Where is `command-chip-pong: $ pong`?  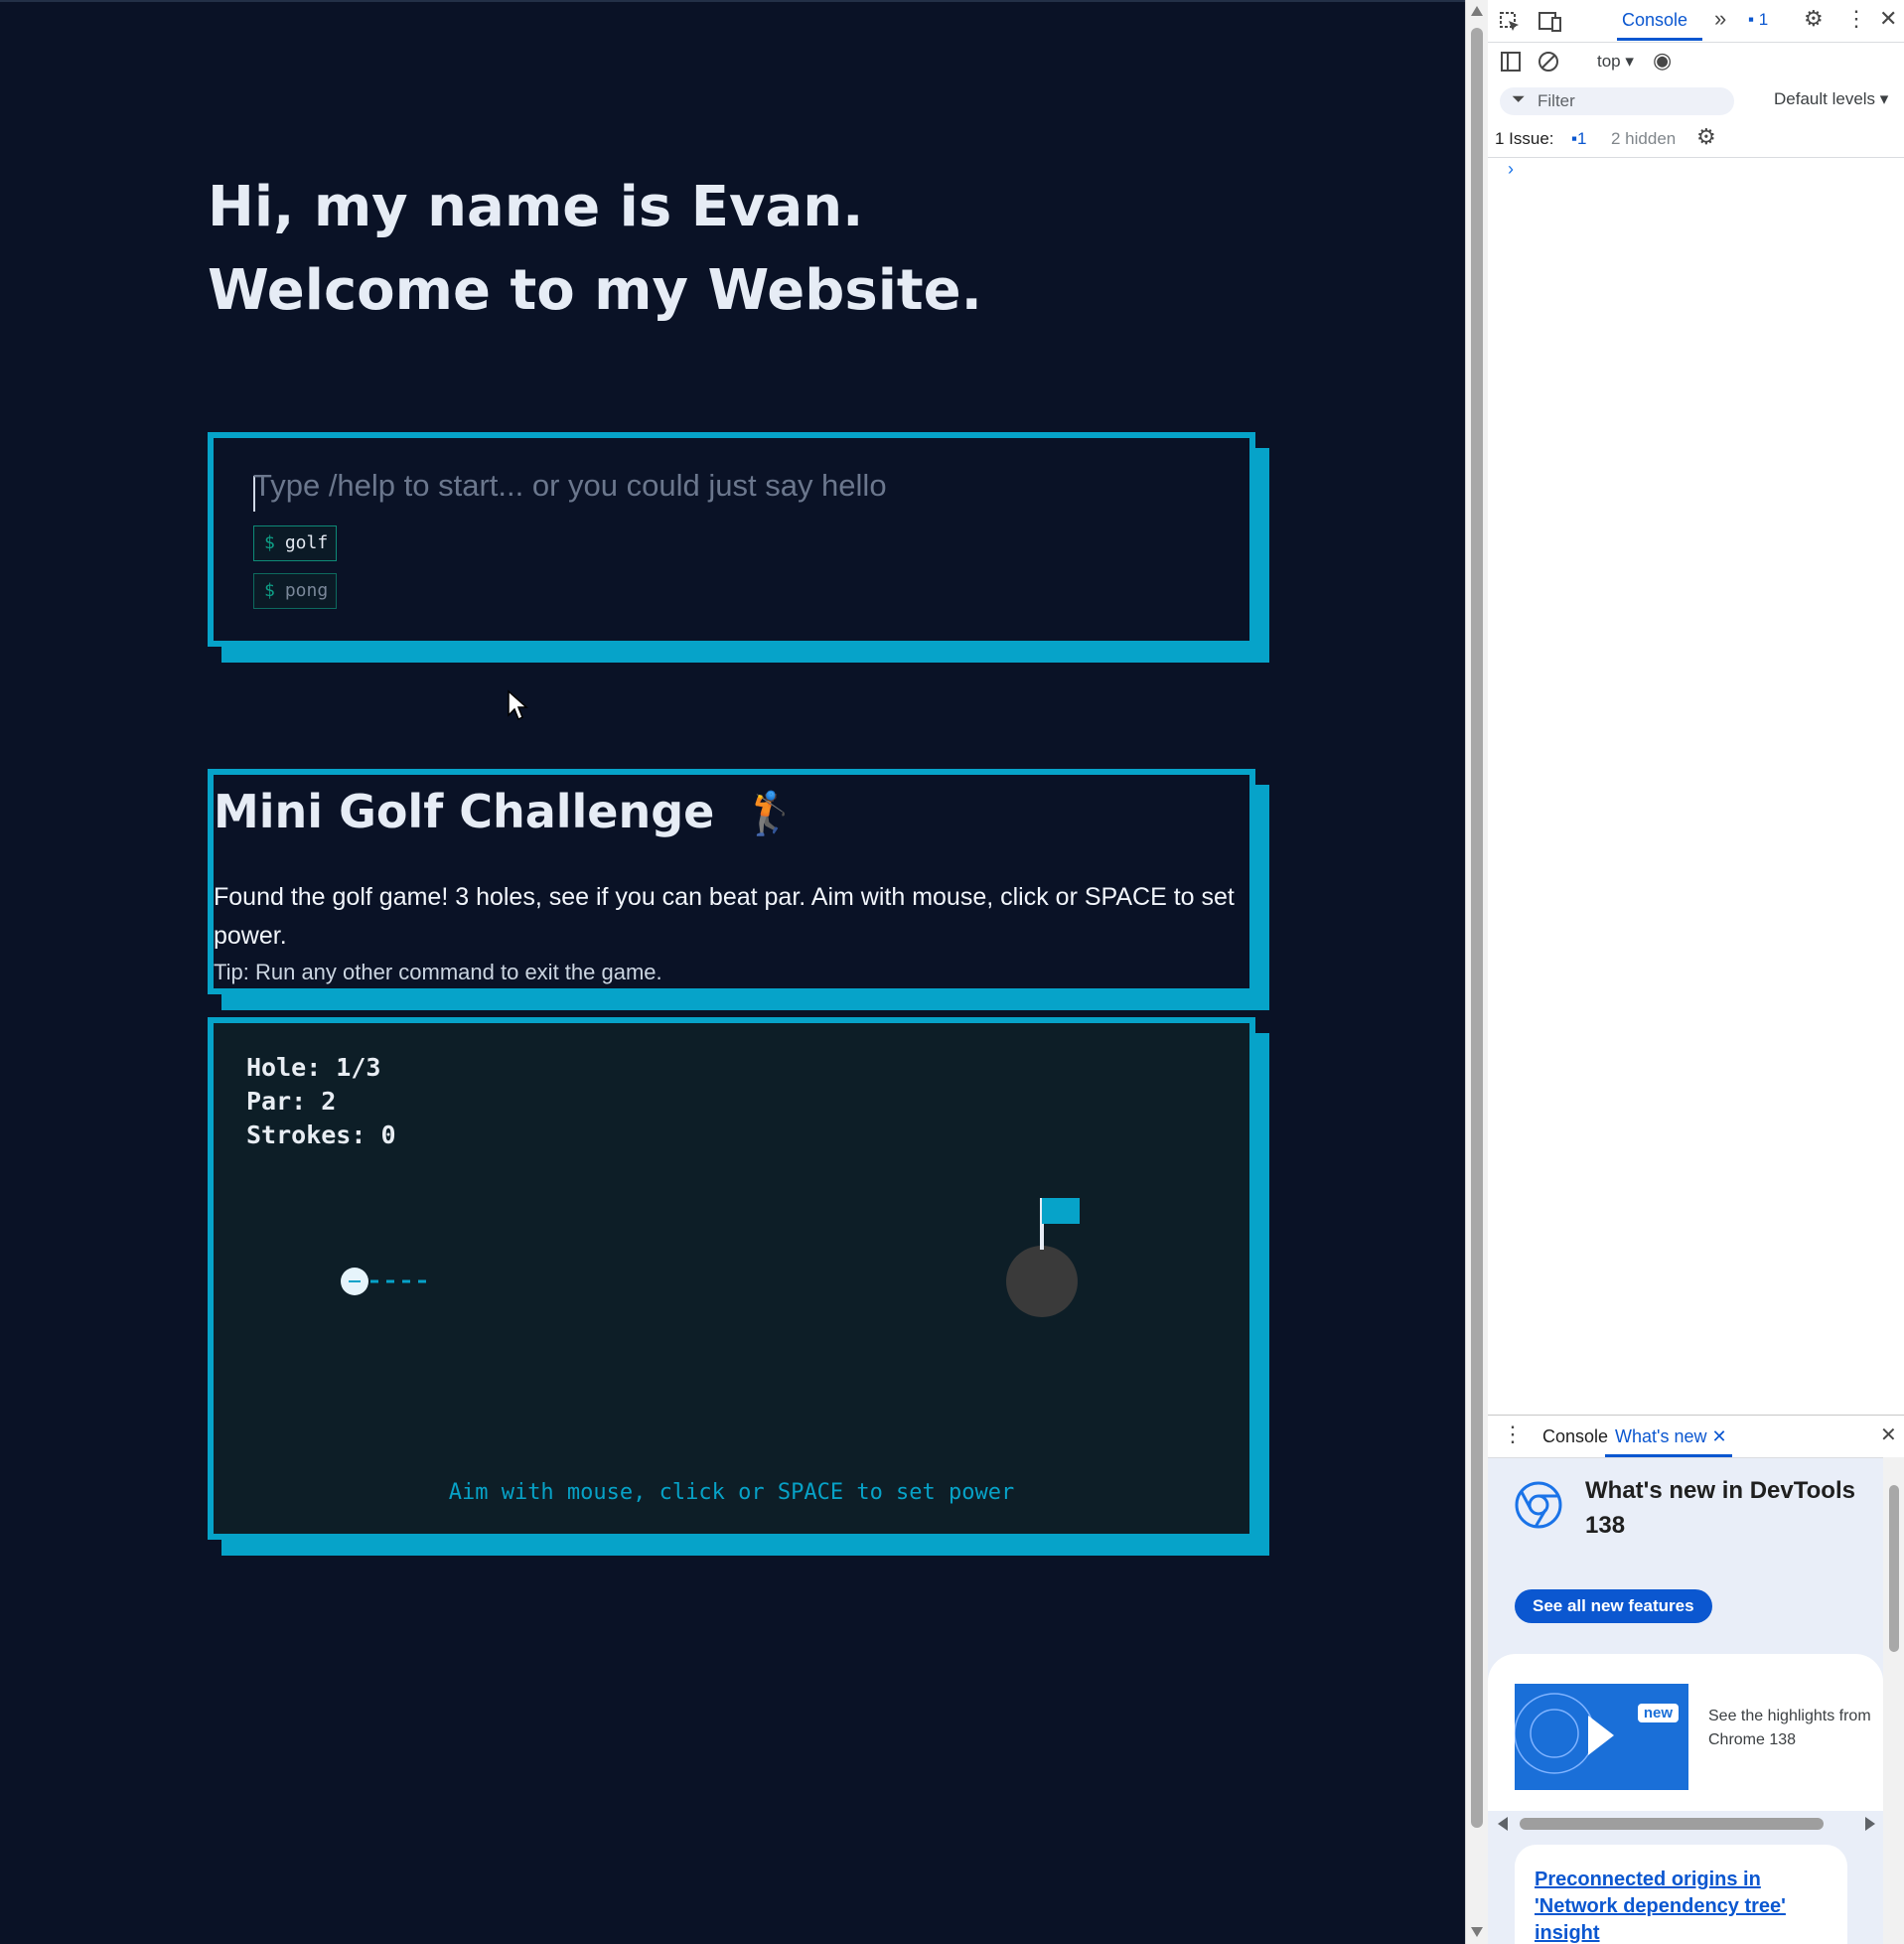 command-chip-pong: $ pong is located at coordinates (295, 591).